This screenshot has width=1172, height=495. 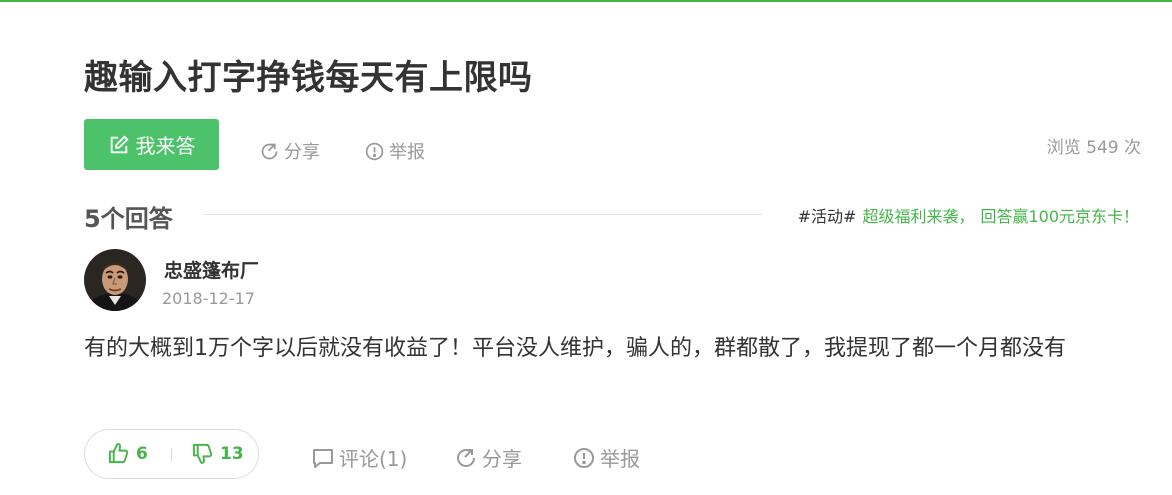 I want to click on answer-button: 我来答, so click(x=151, y=144).